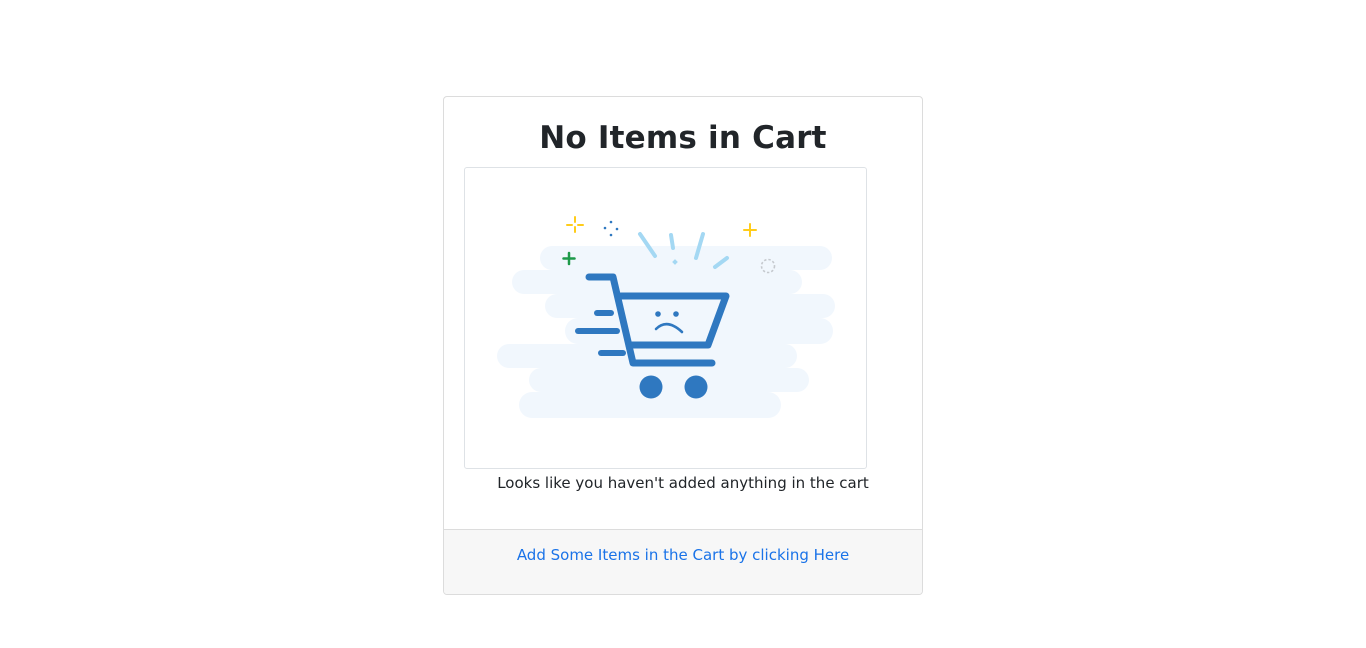 The height and width of the screenshot is (648, 1366). I want to click on empty-cart-illustration, so click(665, 318).